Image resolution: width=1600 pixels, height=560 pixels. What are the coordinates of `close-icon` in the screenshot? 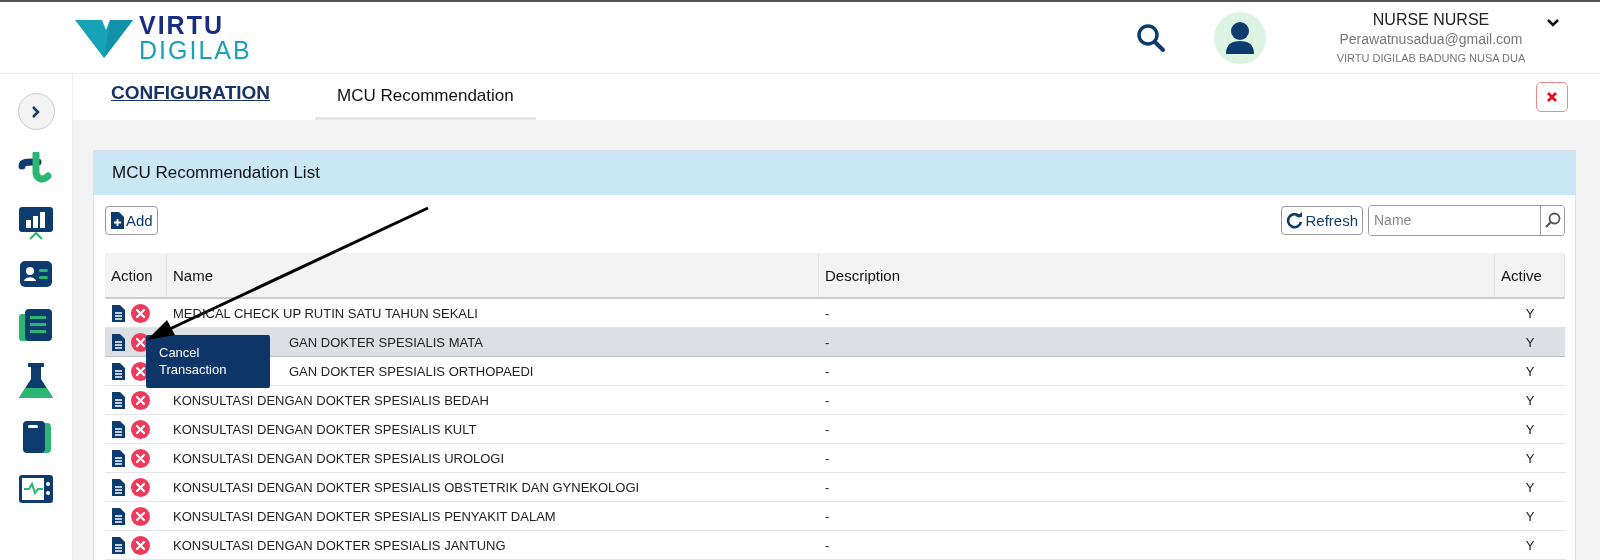 It's located at (1552, 97).